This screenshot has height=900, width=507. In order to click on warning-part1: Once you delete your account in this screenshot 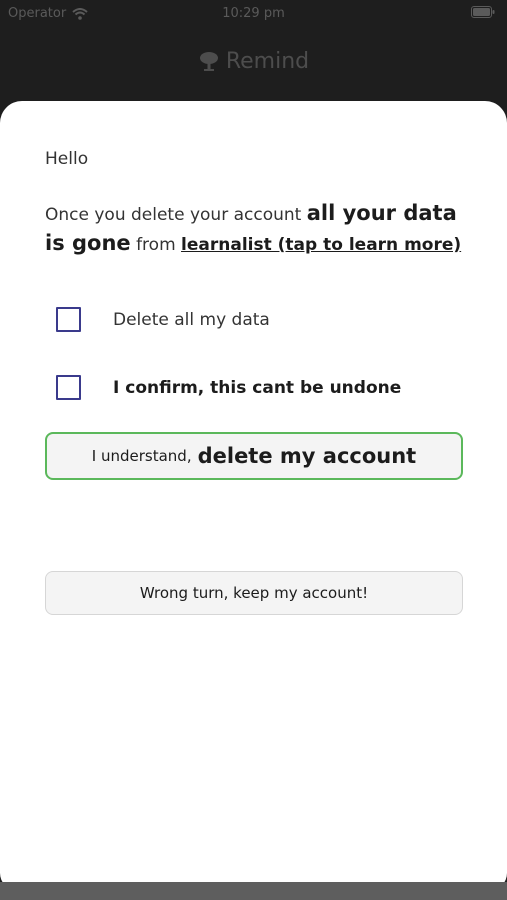, I will do `click(176, 215)`.